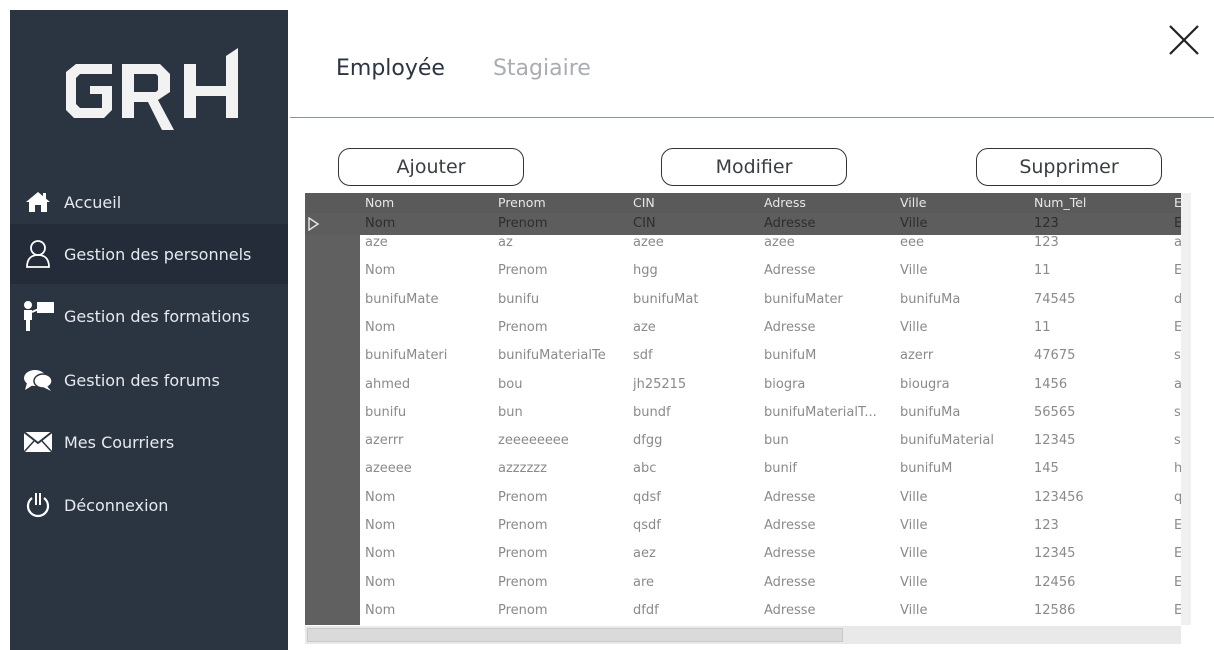 This screenshot has height=650, width=1214. What do you see at coordinates (696, 554) in the screenshot?
I see `table-cell: aez` at bounding box center [696, 554].